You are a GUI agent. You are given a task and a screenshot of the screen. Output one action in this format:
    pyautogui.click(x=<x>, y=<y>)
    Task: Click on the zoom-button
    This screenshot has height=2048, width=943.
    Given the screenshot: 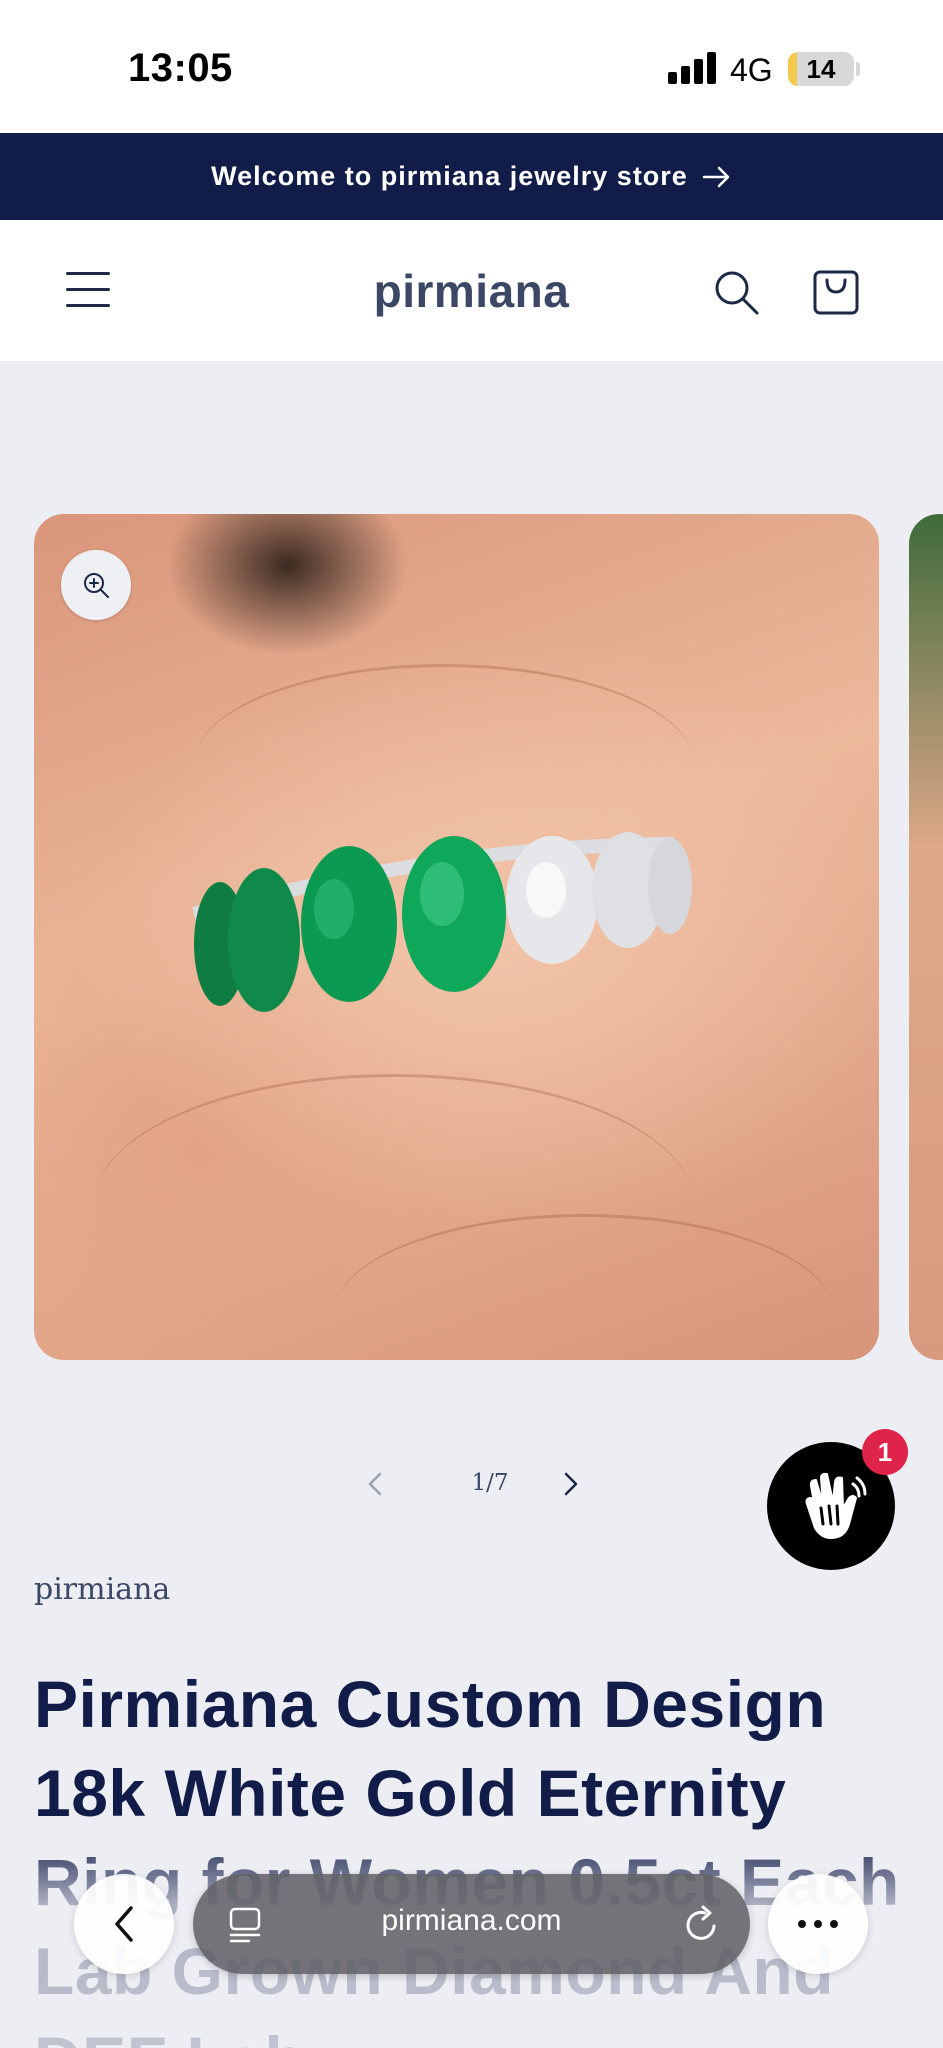 What is the action you would take?
    pyautogui.click(x=96, y=585)
    